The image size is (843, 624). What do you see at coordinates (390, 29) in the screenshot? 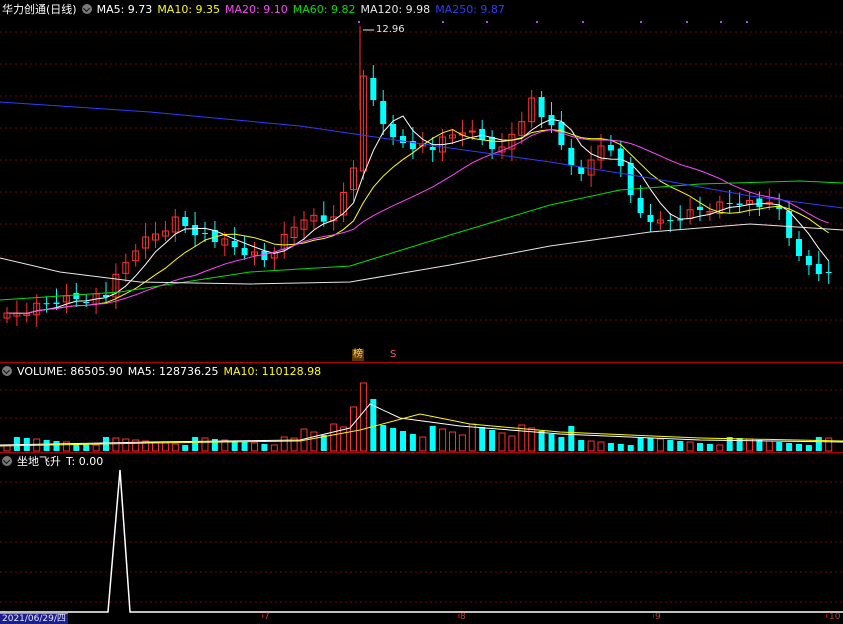
I see `peak-price-label: 12.96` at bounding box center [390, 29].